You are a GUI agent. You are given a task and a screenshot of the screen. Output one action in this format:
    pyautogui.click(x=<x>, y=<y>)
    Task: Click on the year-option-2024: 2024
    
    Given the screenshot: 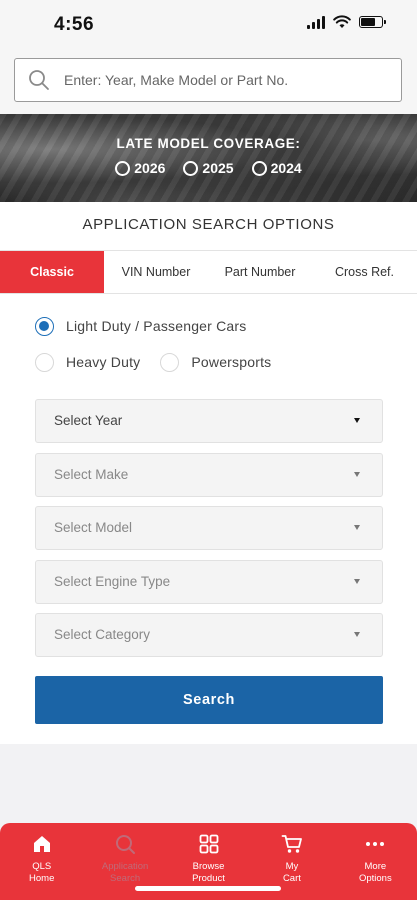 What is the action you would take?
    pyautogui.click(x=276, y=168)
    